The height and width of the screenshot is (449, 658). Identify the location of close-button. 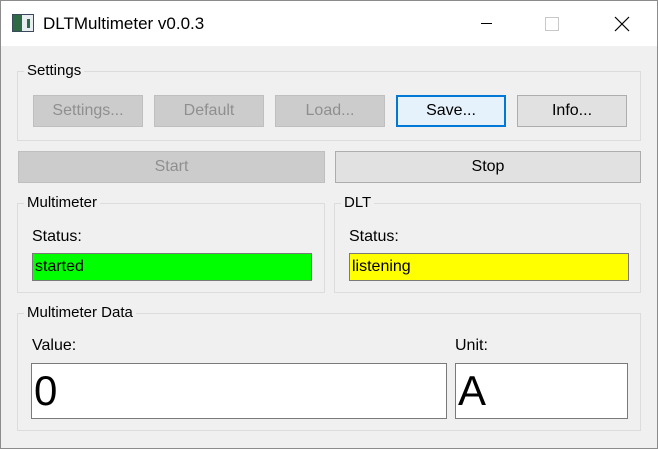
(622, 23).